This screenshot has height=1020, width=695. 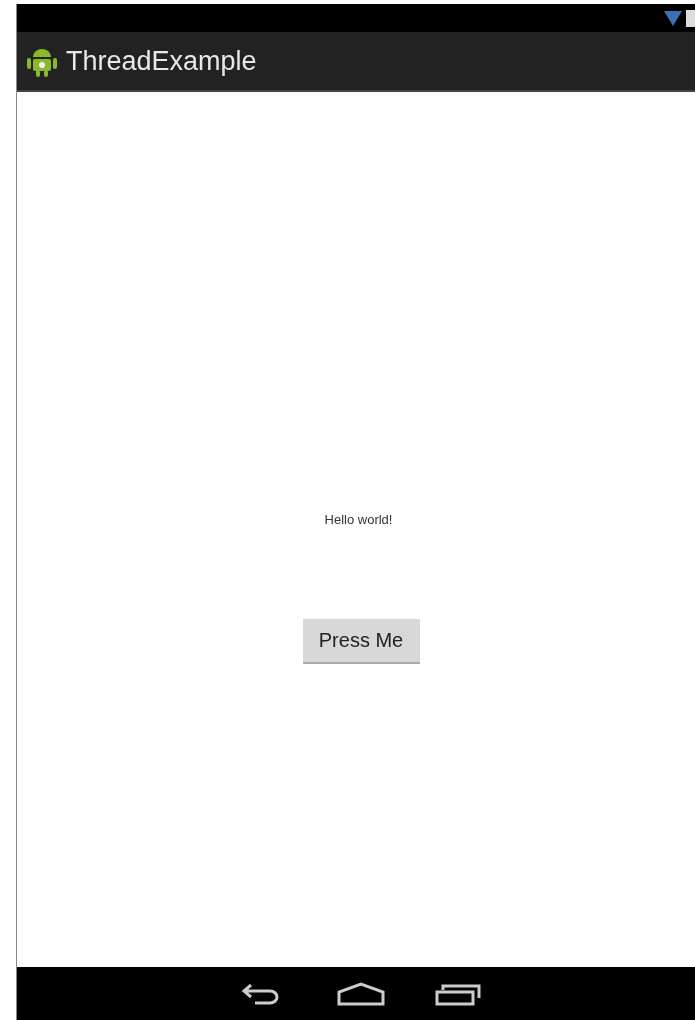 What do you see at coordinates (361, 641) in the screenshot?
I see `press-me-button: Press Me` at bounding box center [361, 641].